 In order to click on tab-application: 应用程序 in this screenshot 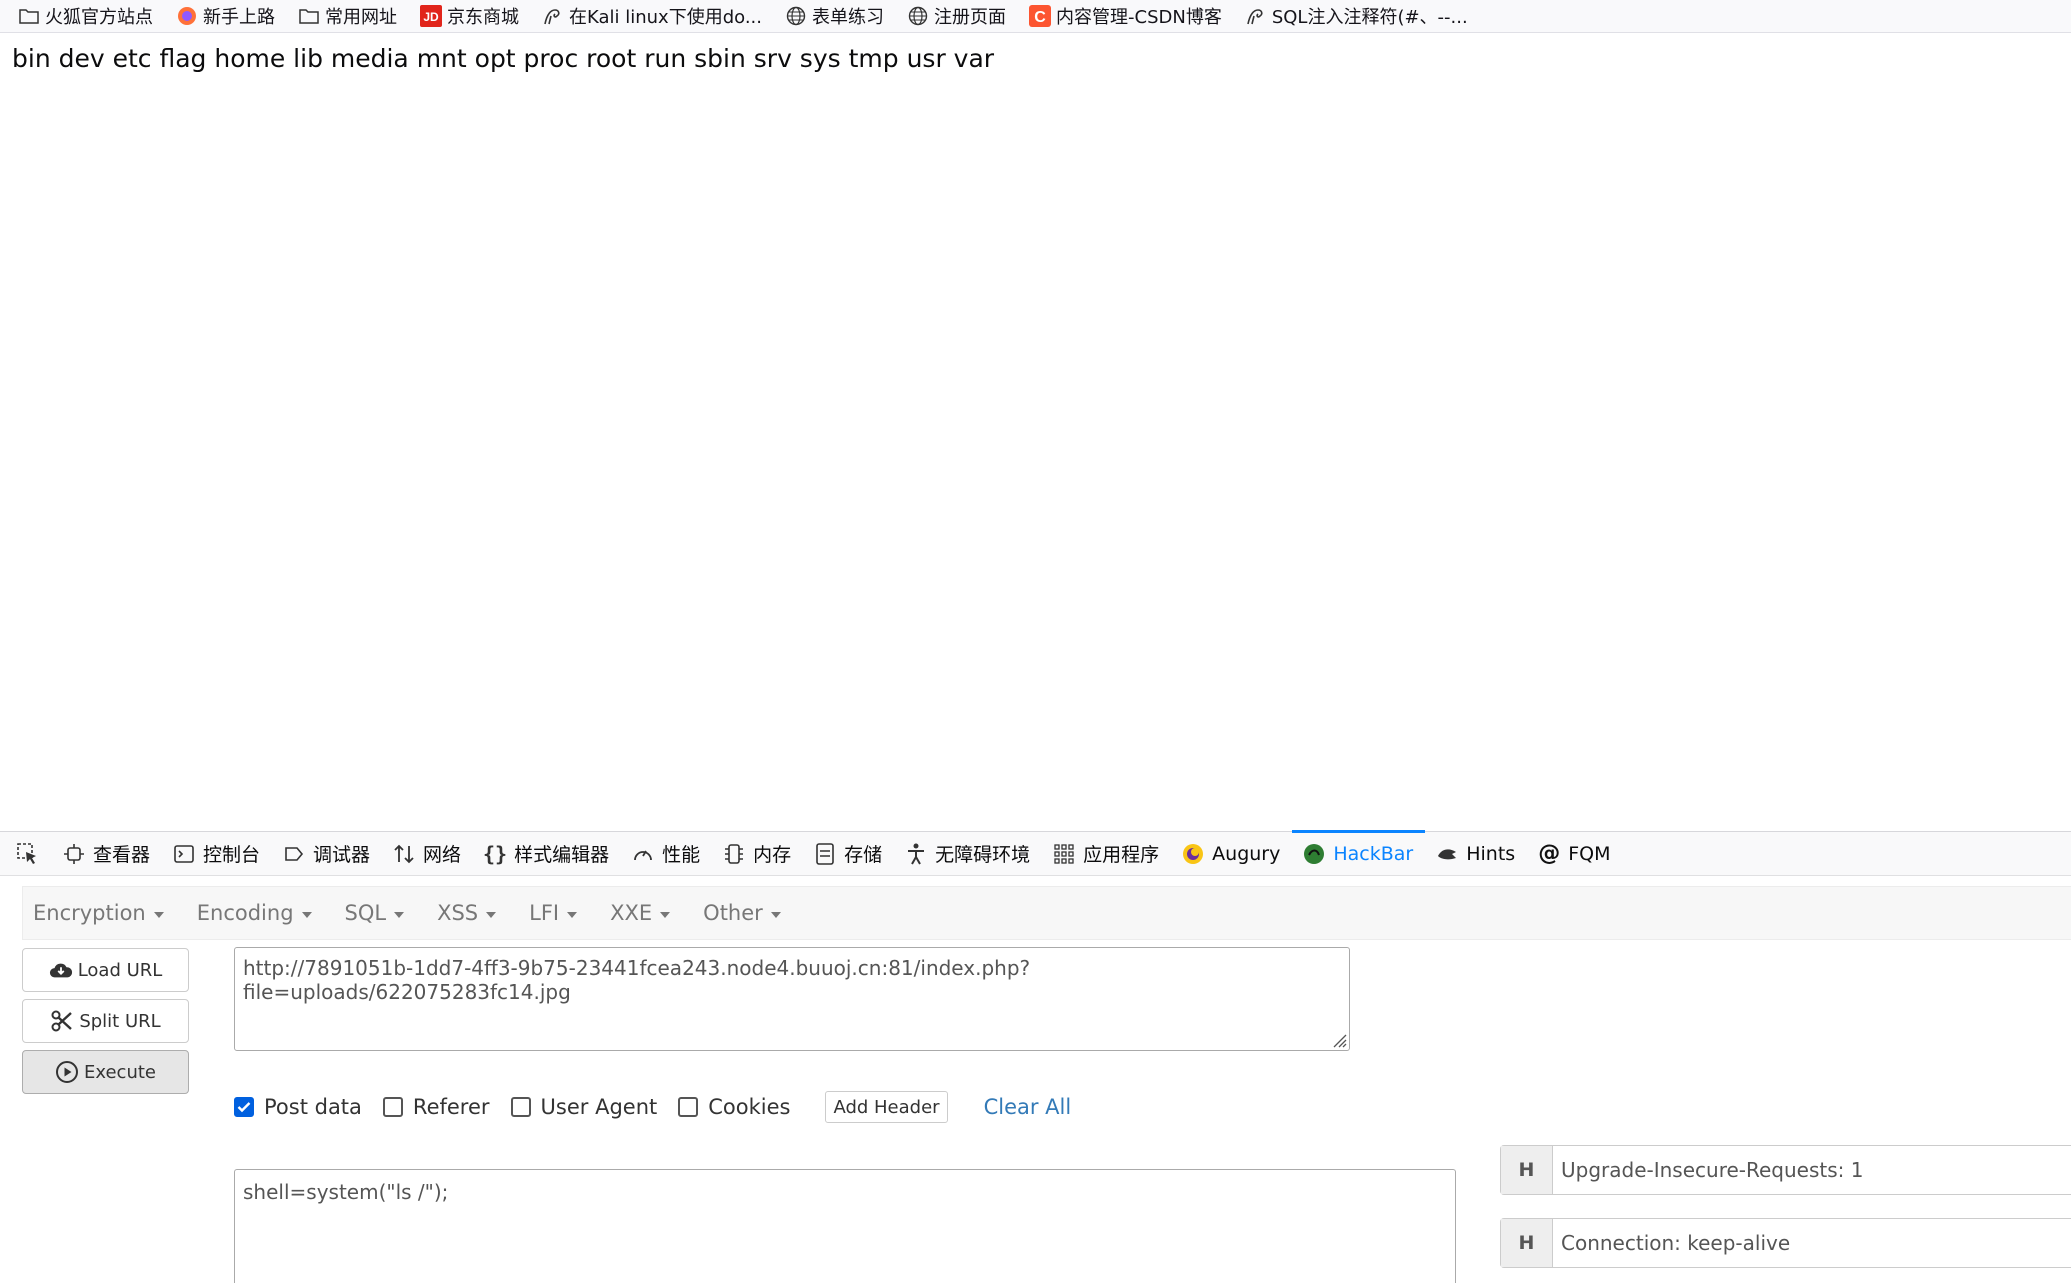, I will do `click(1106, 854)`.